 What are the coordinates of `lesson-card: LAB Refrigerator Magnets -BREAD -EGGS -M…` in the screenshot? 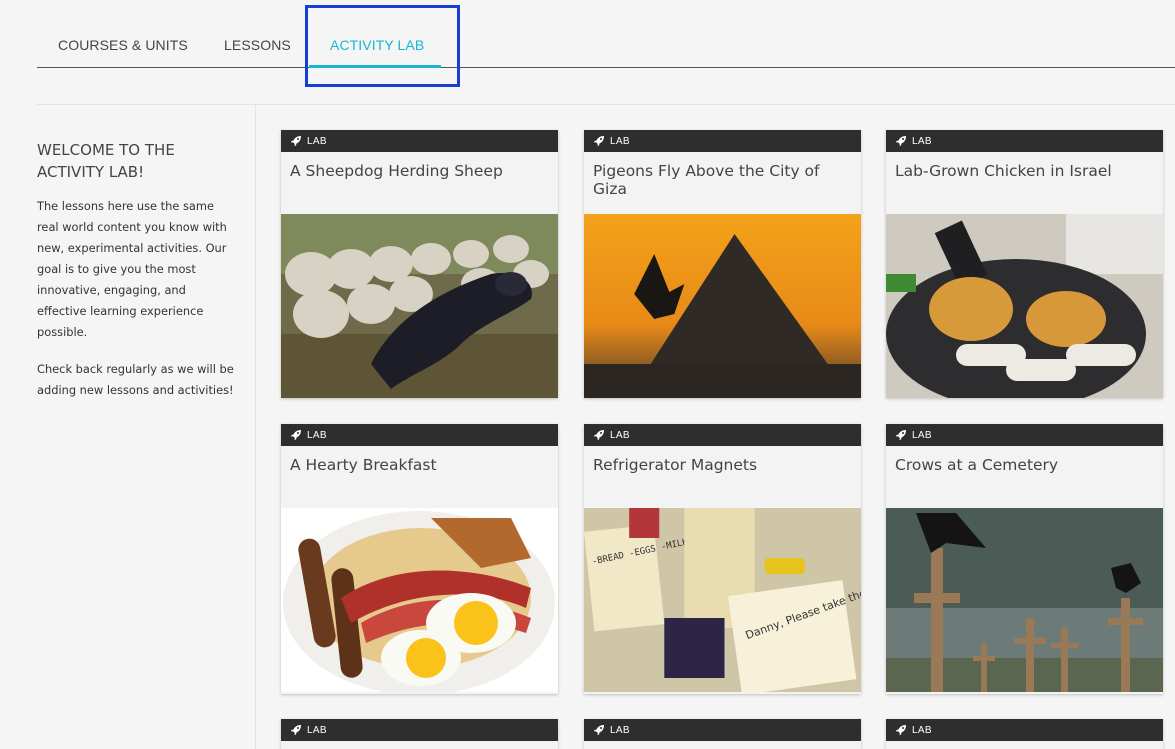 It's located at (722, 559).